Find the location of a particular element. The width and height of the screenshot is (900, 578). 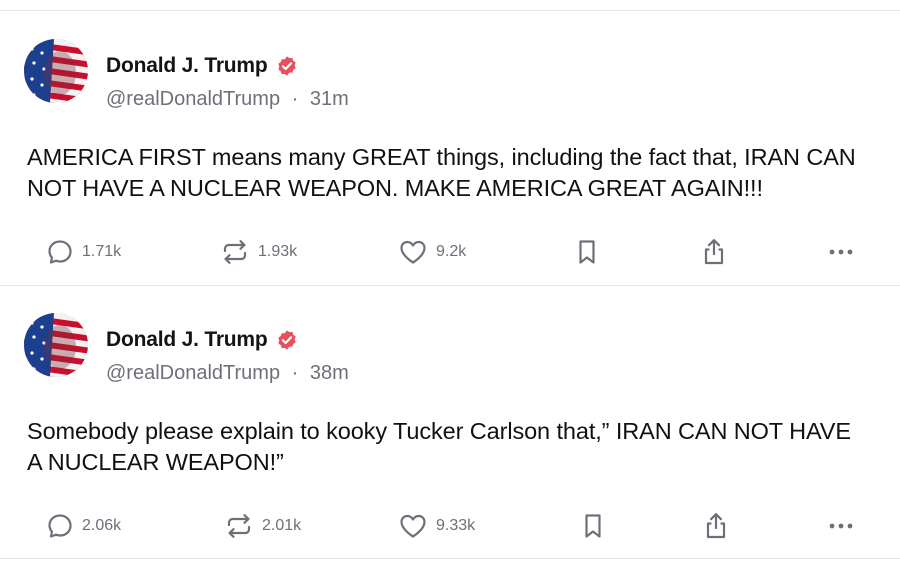

like-button: 9.33k is located at coordinates (436, 526).